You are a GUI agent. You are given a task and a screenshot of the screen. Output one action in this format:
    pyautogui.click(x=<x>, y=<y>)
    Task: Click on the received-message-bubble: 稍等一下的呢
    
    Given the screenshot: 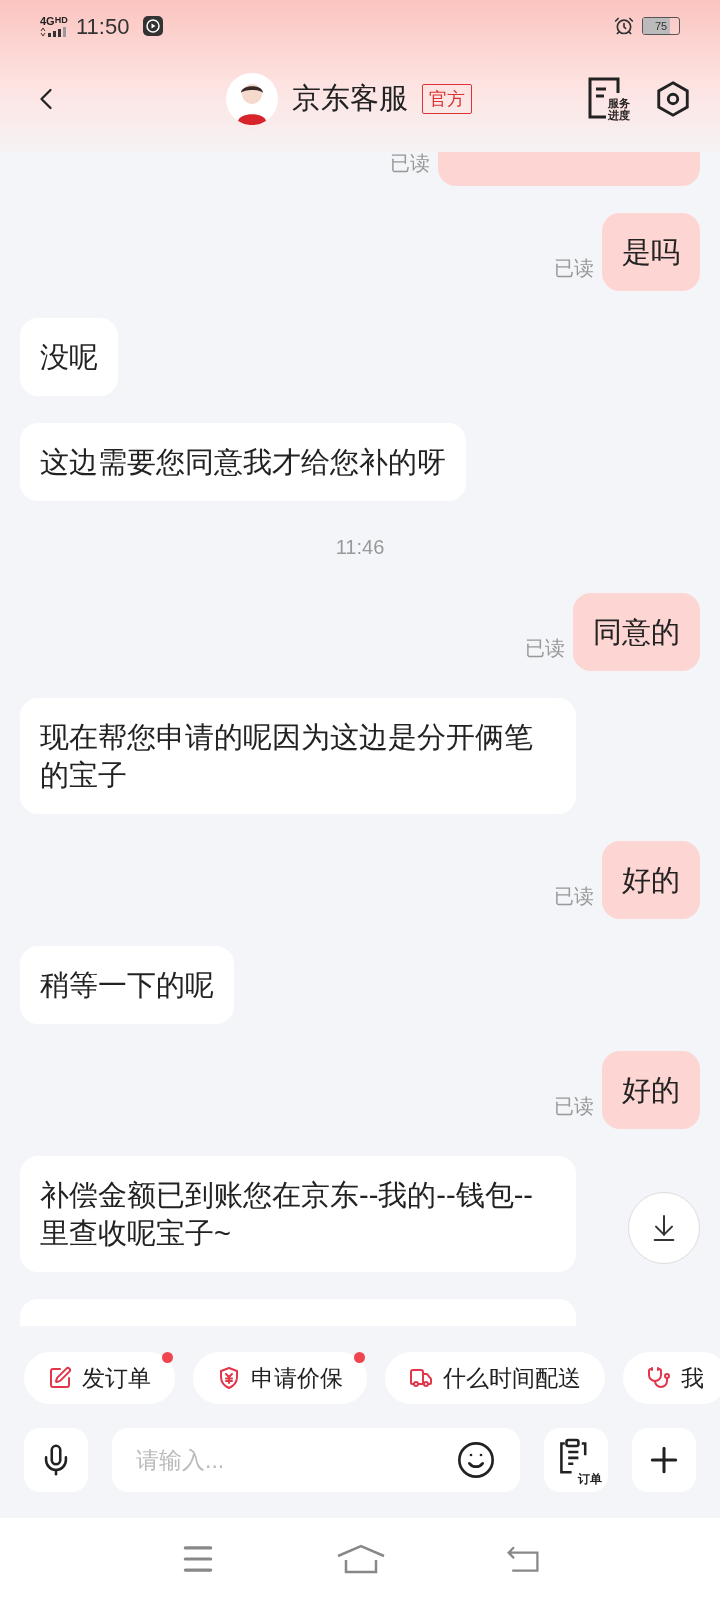 What is the action you would take?
    pyautogui.click(x=127, y=985)
    